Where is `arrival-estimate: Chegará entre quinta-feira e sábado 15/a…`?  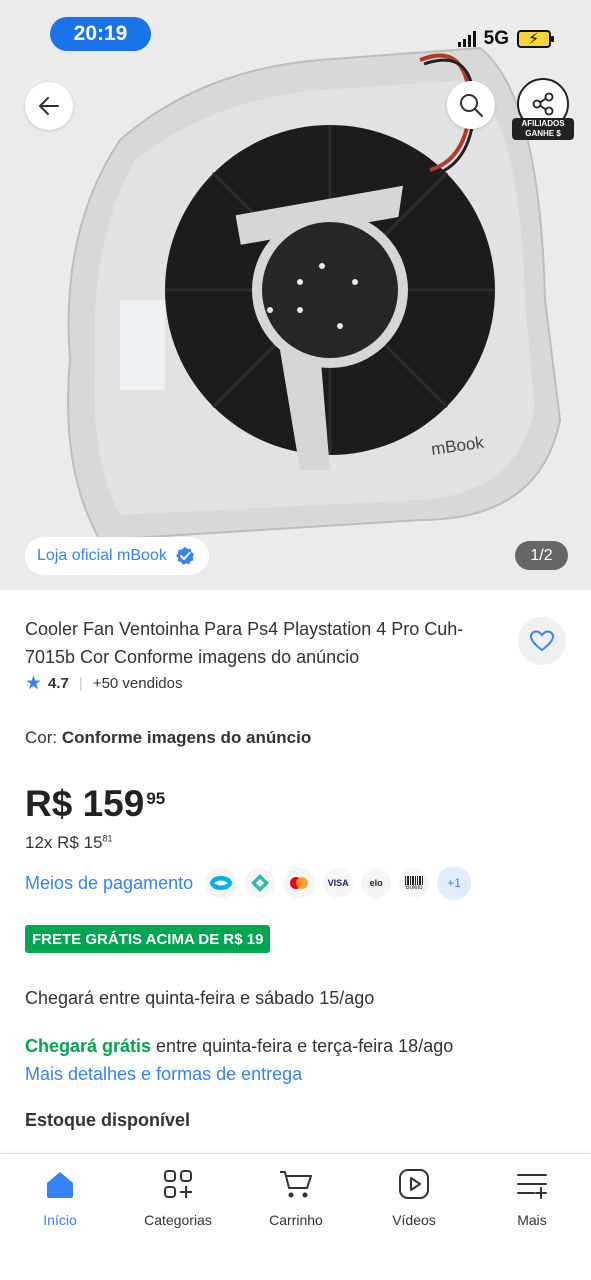 arrival-estimate: Chegará entre quinta-feira e sábado 15/a… is located at coordinates (200, 998).